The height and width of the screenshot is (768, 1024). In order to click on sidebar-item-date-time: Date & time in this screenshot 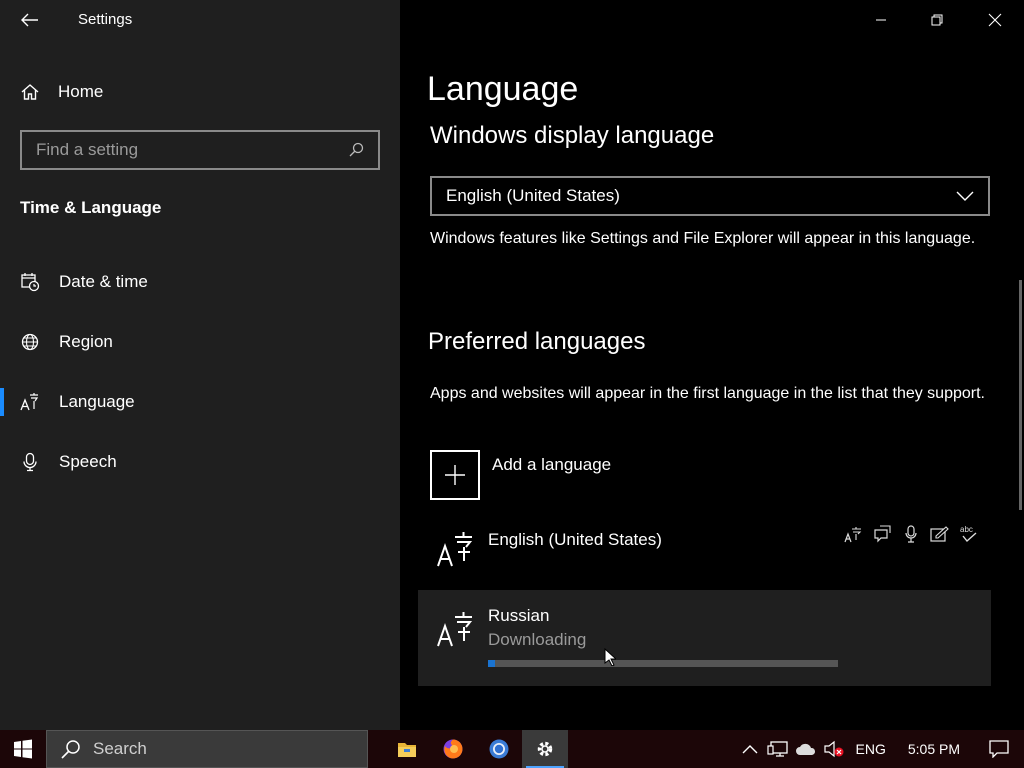, I will do `click(200, 282)`.